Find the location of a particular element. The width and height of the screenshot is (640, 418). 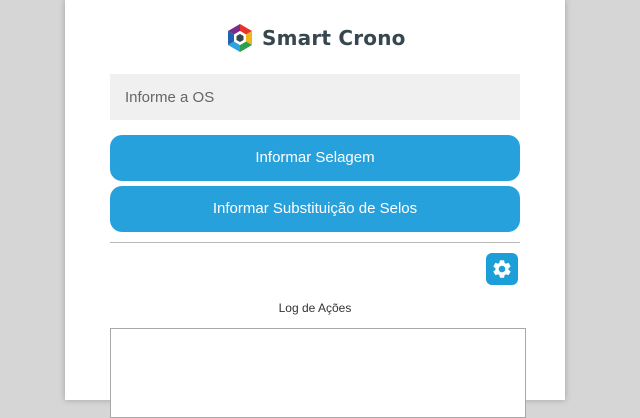

log-label: Log de Ações is located at coordinates (315, 308).